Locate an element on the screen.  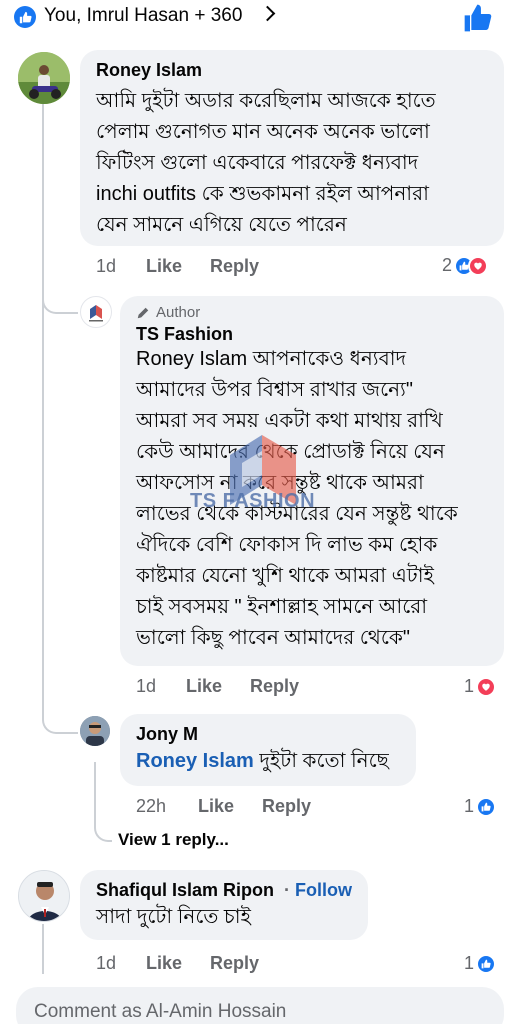
comment-input-placeholder: Comment as Al-Amin Hossain is located at coordinates (160, 1011).